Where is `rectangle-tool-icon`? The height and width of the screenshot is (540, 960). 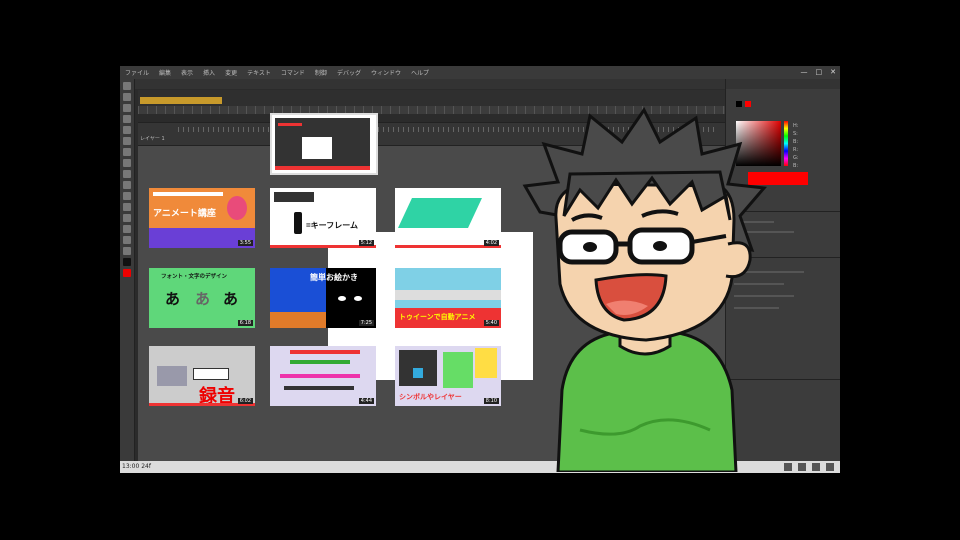 rectangle-tool-icon is located at coordinates (127, 163).